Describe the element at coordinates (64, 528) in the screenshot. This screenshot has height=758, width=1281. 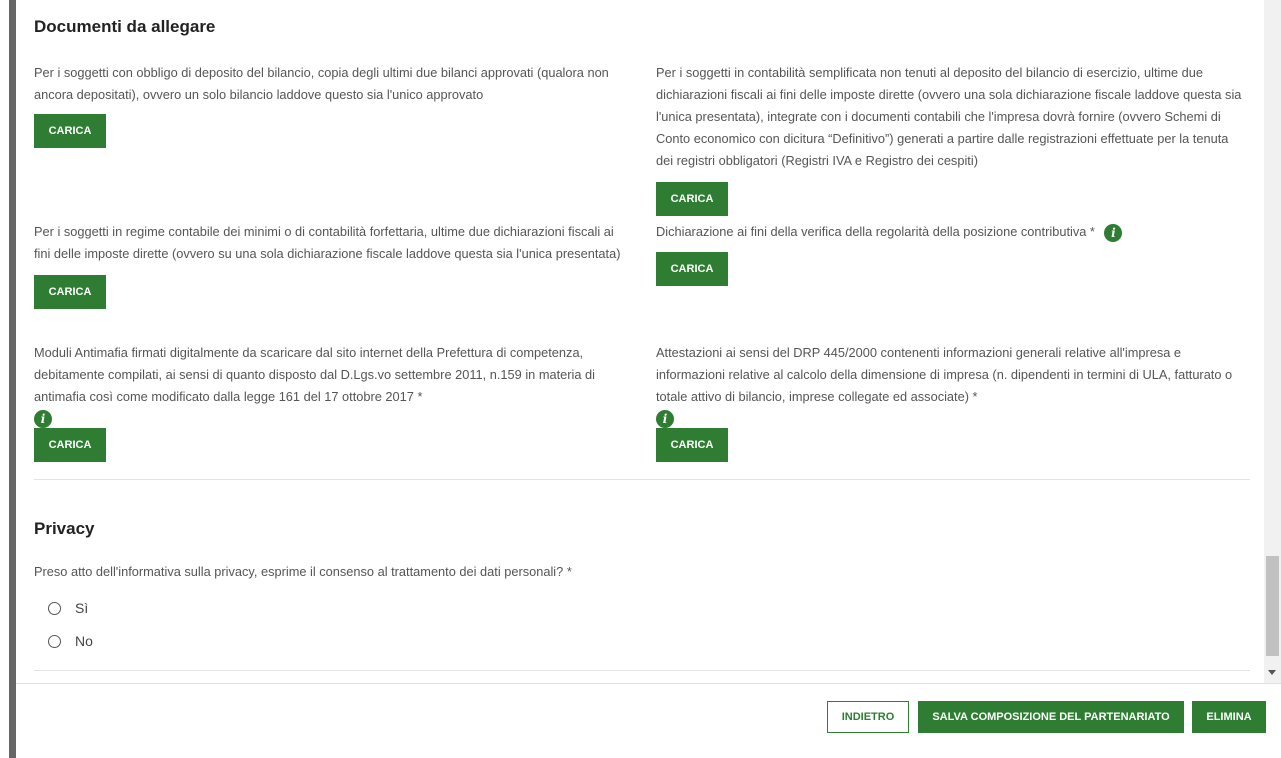
I see `privacy-section-title: Privacy` at that location.